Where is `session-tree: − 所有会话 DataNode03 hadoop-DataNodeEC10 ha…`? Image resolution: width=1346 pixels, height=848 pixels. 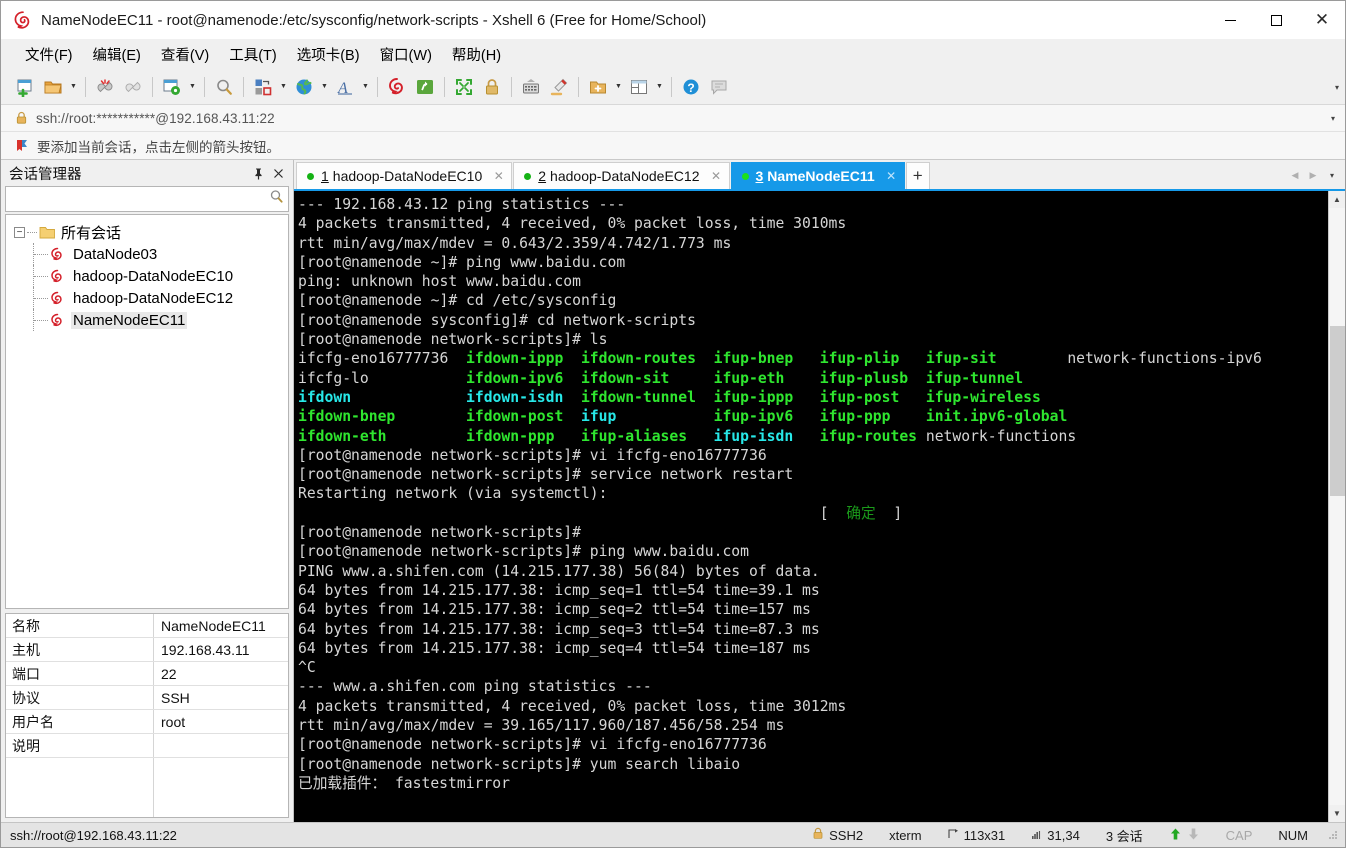
session-tree: − 所有会话 DataNode03 hadoop-DataNodeEC10 ha… is located at coordinates (147, 411).